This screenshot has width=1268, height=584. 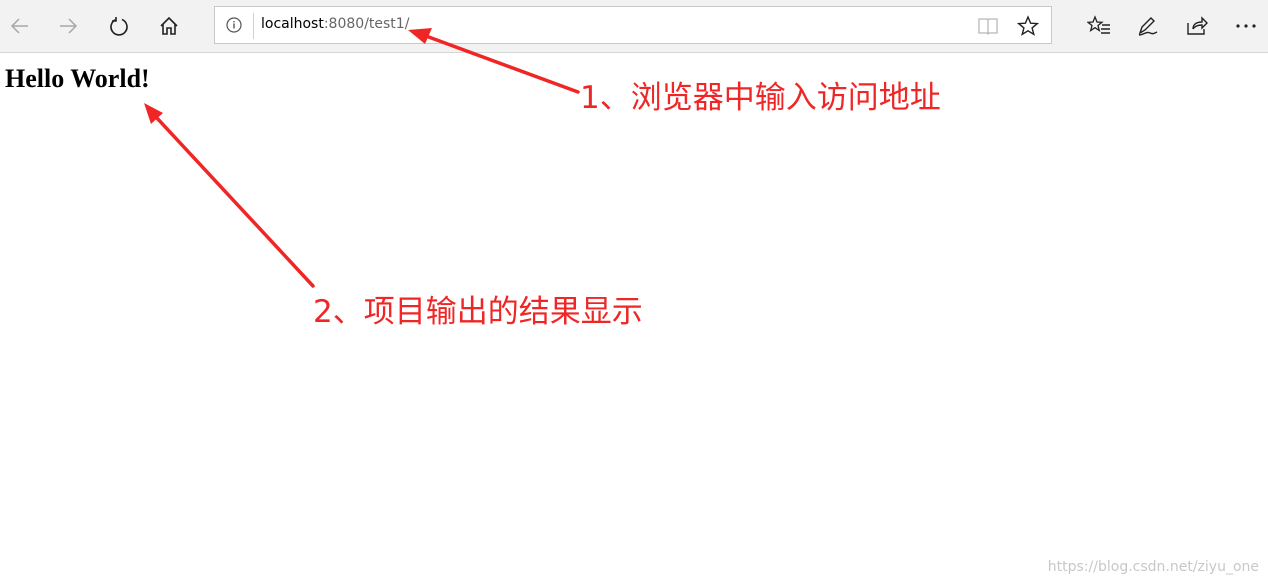 I want to click on annotation-label-2: 2、项目输出的结果显示, so click(x=478, y=312).